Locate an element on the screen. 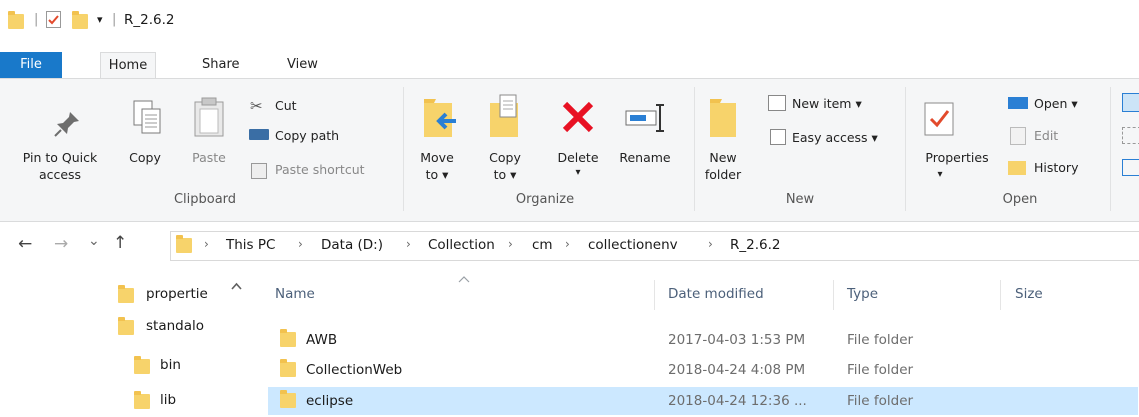 This screenshot has height=417, width=1139. tab-home: Home is located at coordinates (128, 65).